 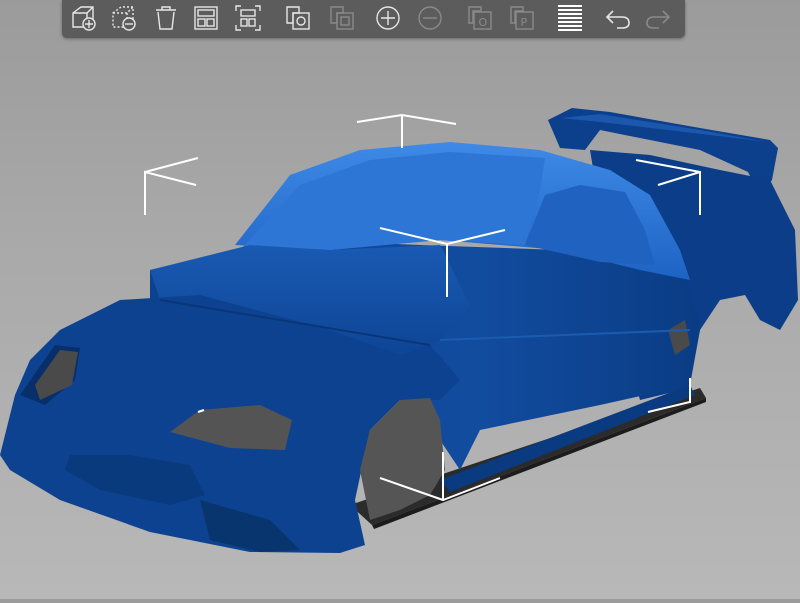 I want to click on paste-button, so click(x=342, y=18).